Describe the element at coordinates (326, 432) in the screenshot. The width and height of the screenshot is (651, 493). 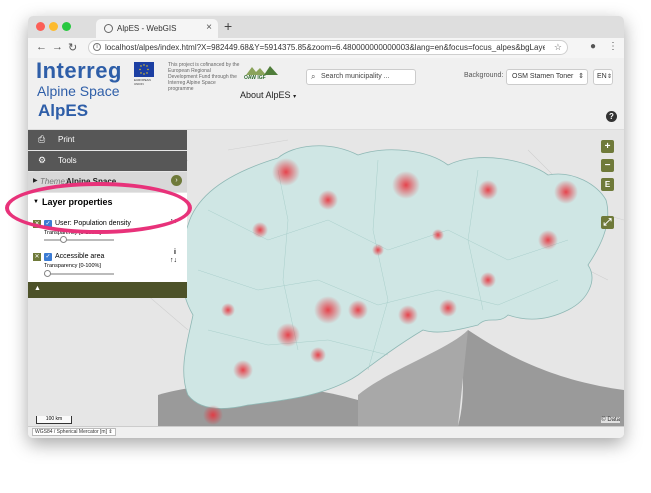
I see `status-bar: WGS84 / Spherical Mercator [m] ⇕` at that location.